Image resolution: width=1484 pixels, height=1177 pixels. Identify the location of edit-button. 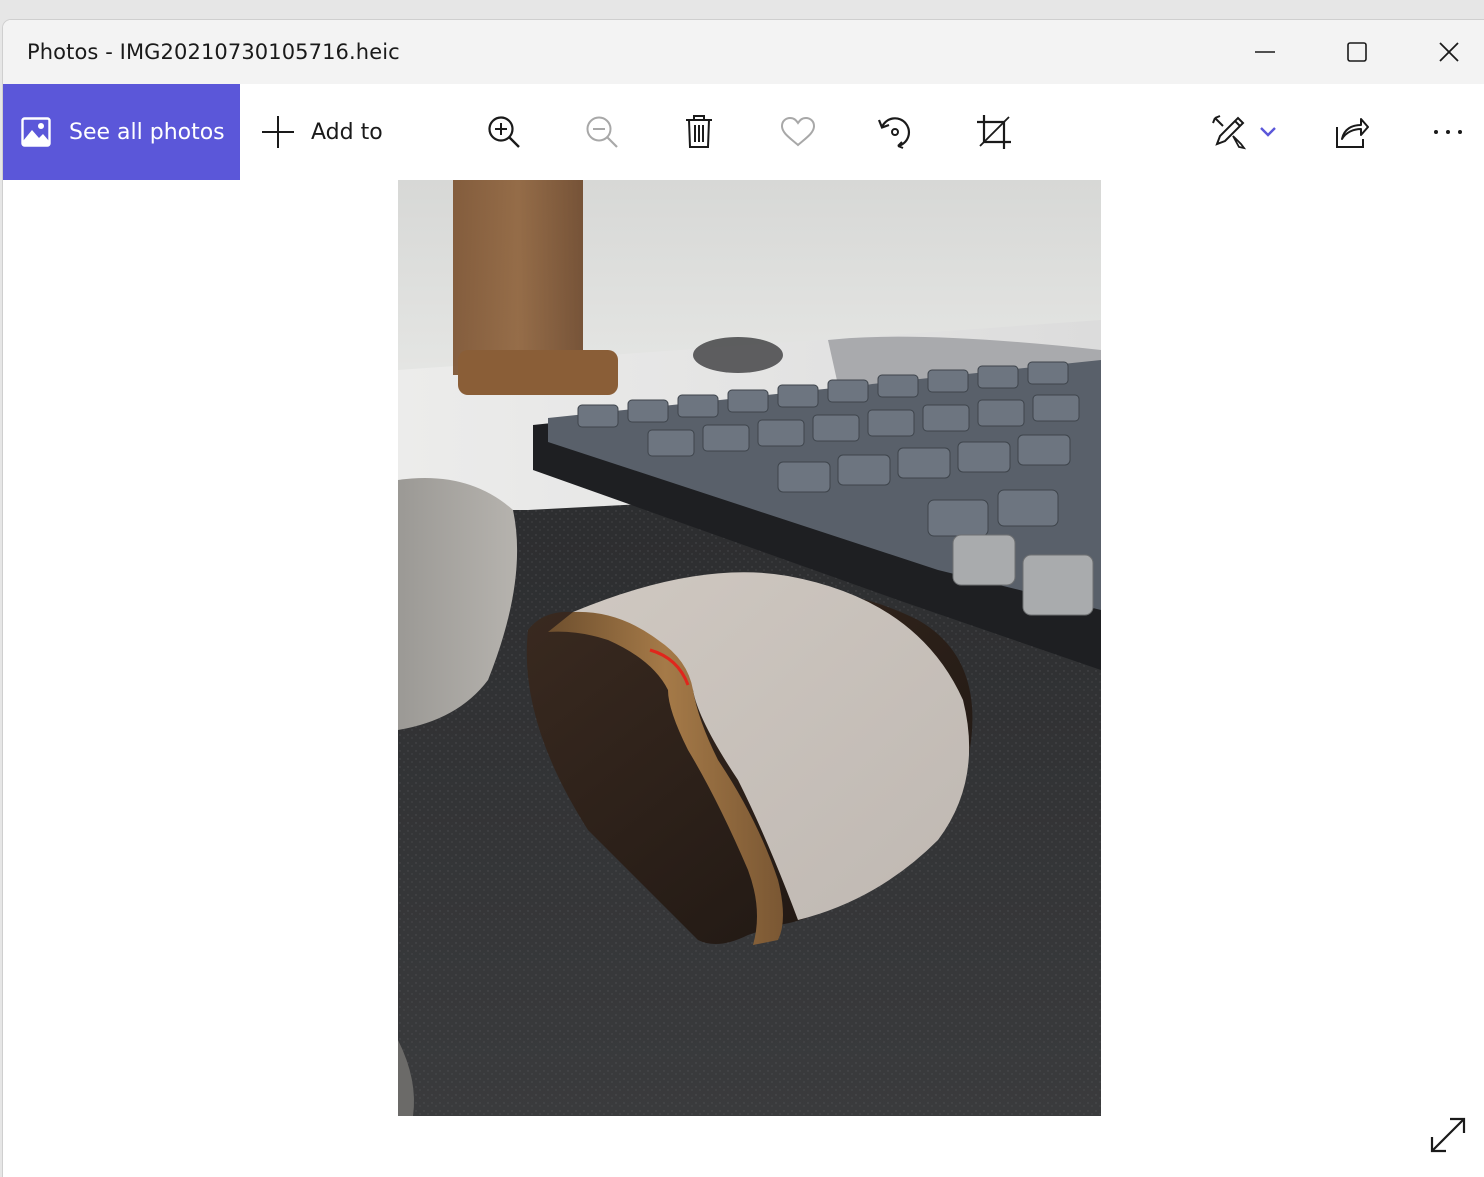
(1229, 132).